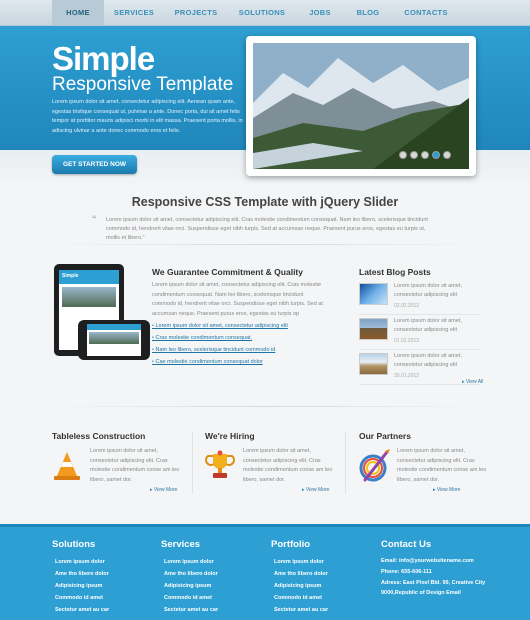  Describe the element at coordinates (208, 362) in the screenshot. I see `link-text: Cae molestie condimentum consequat dolor` at that location.